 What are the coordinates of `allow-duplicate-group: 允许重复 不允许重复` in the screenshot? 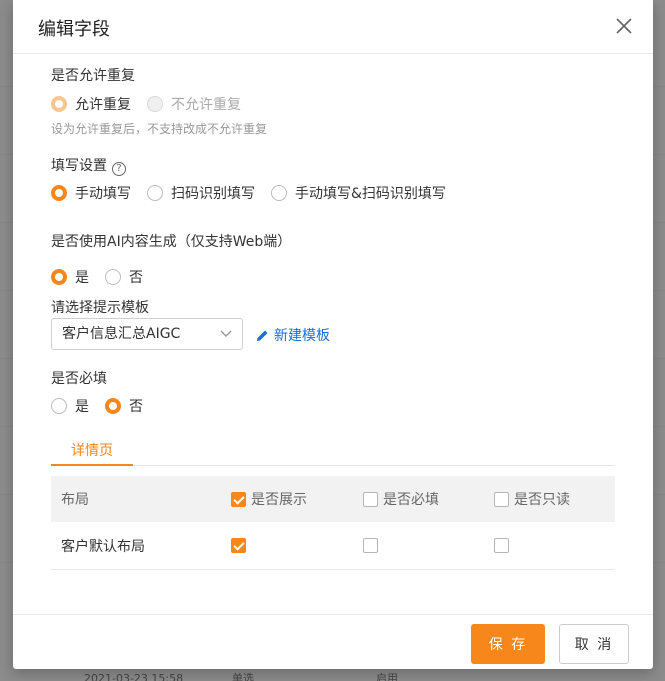 It's located at (154, 104).